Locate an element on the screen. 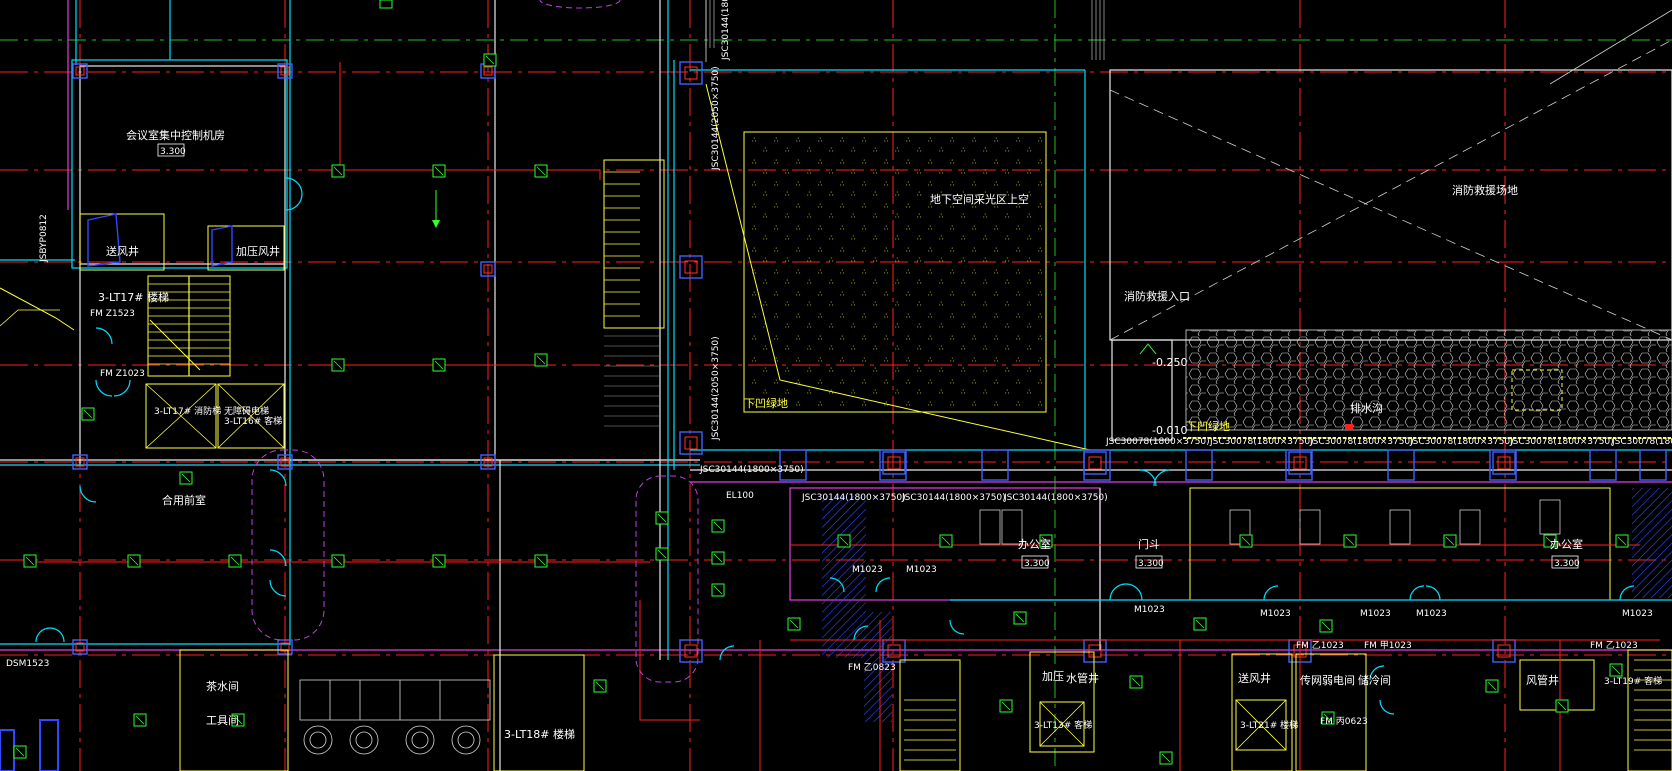 The image size is (1672, 771). window-tag-1: JSC30144(1800×3750) is located at coordinates (853, 498).